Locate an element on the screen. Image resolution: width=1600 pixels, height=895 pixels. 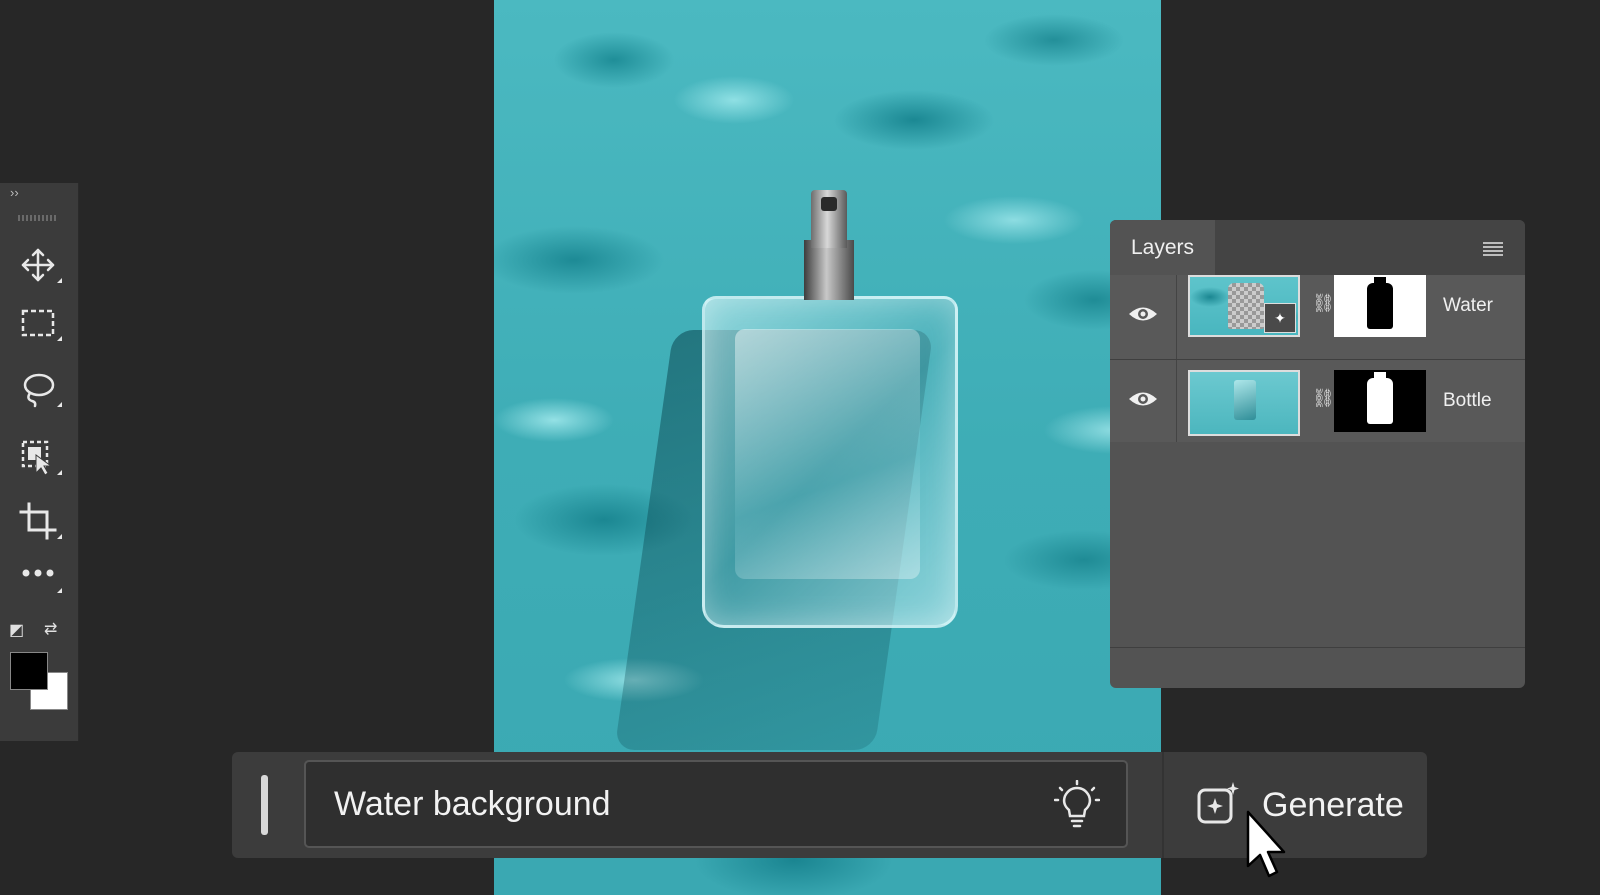
default-colors-icon: ◩ is located at coordinates (16, 630).